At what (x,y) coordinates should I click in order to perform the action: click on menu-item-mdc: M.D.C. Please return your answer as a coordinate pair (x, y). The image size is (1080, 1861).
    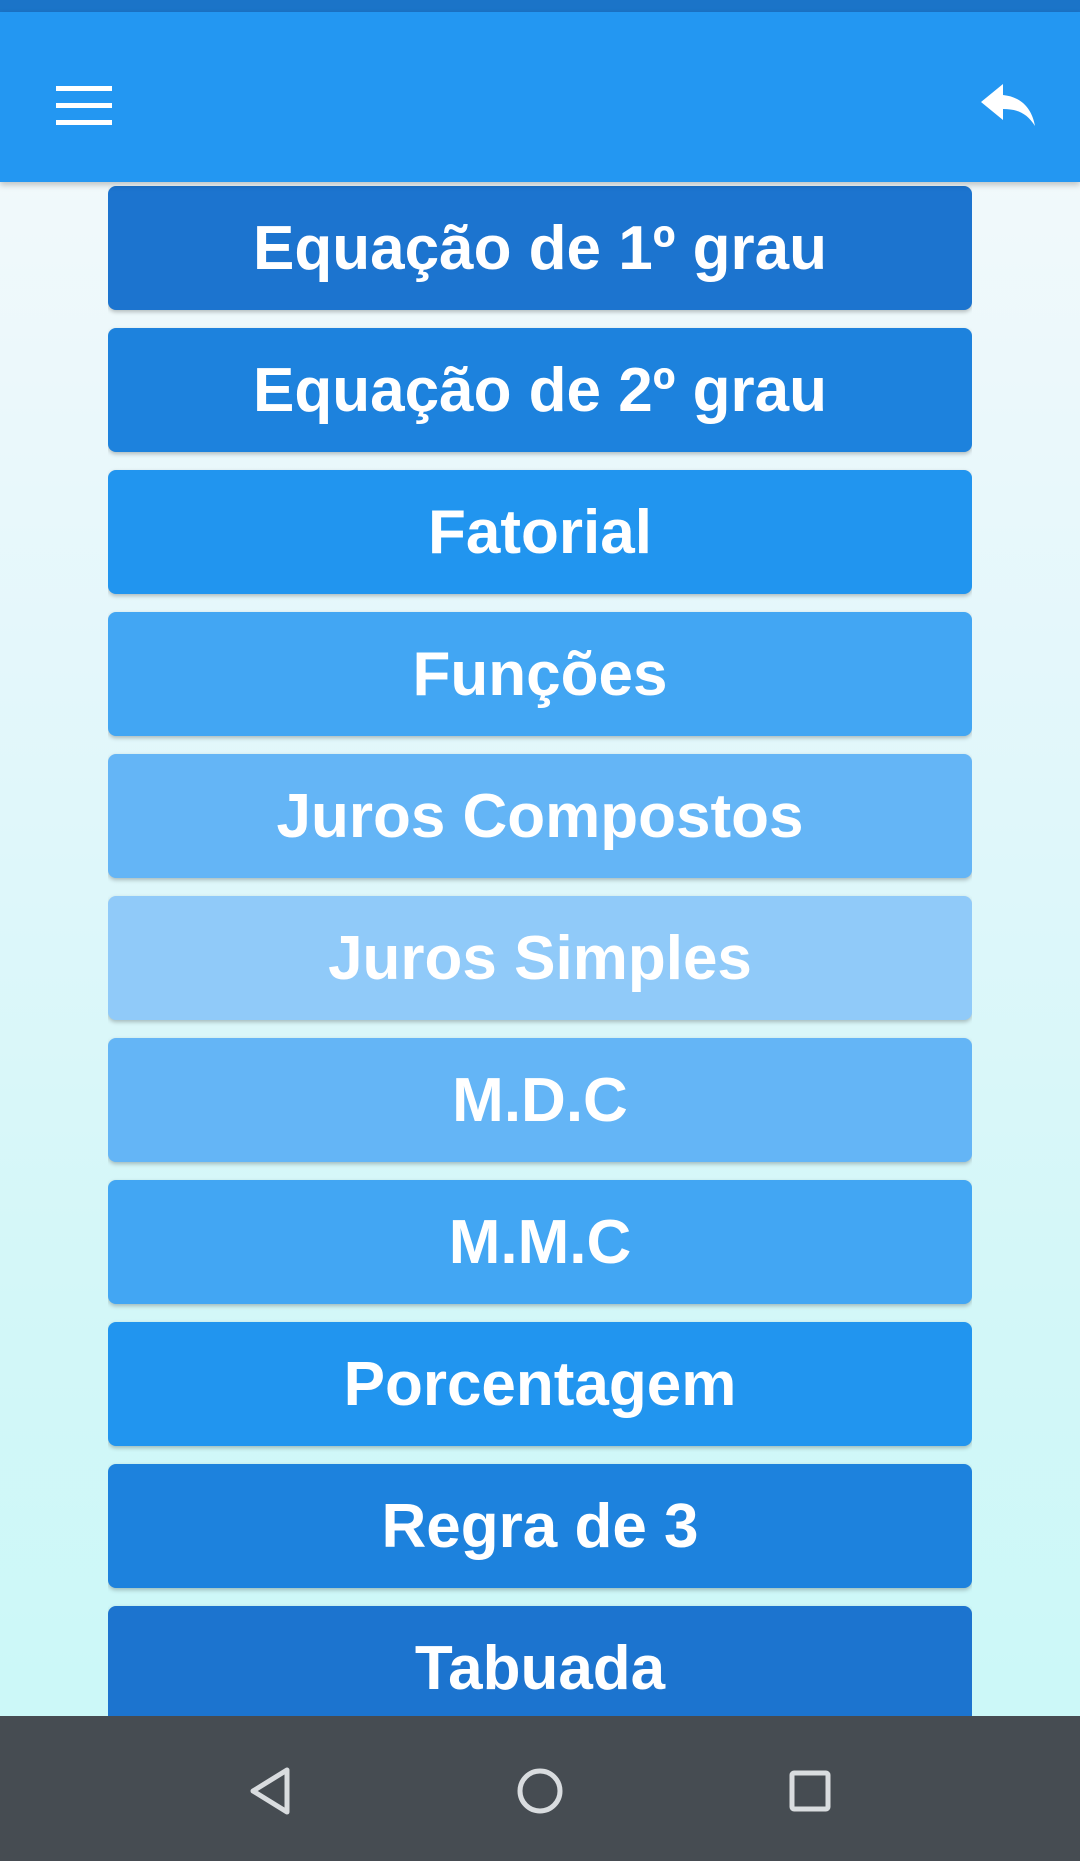
    Looking at the image, I should click on (540, 1100).